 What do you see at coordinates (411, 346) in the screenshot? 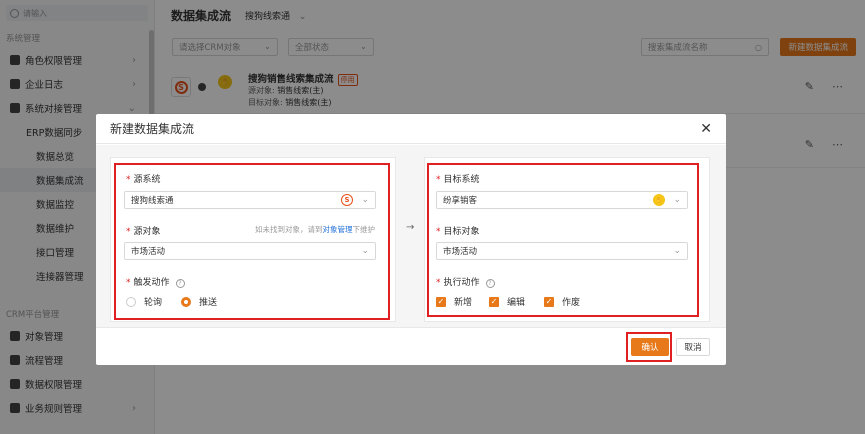
I see `dialog-footer: 确认 取消` at bounding box center [411, 346].